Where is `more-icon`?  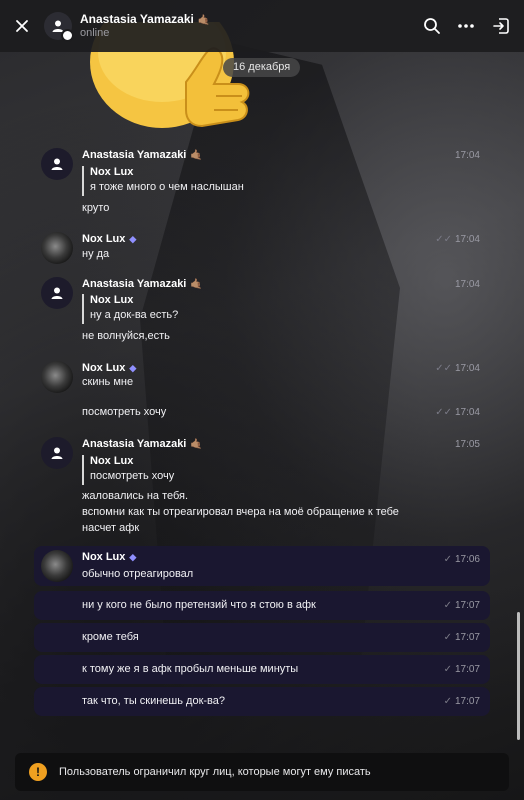
more-icon is located at coordinates (466, 26).